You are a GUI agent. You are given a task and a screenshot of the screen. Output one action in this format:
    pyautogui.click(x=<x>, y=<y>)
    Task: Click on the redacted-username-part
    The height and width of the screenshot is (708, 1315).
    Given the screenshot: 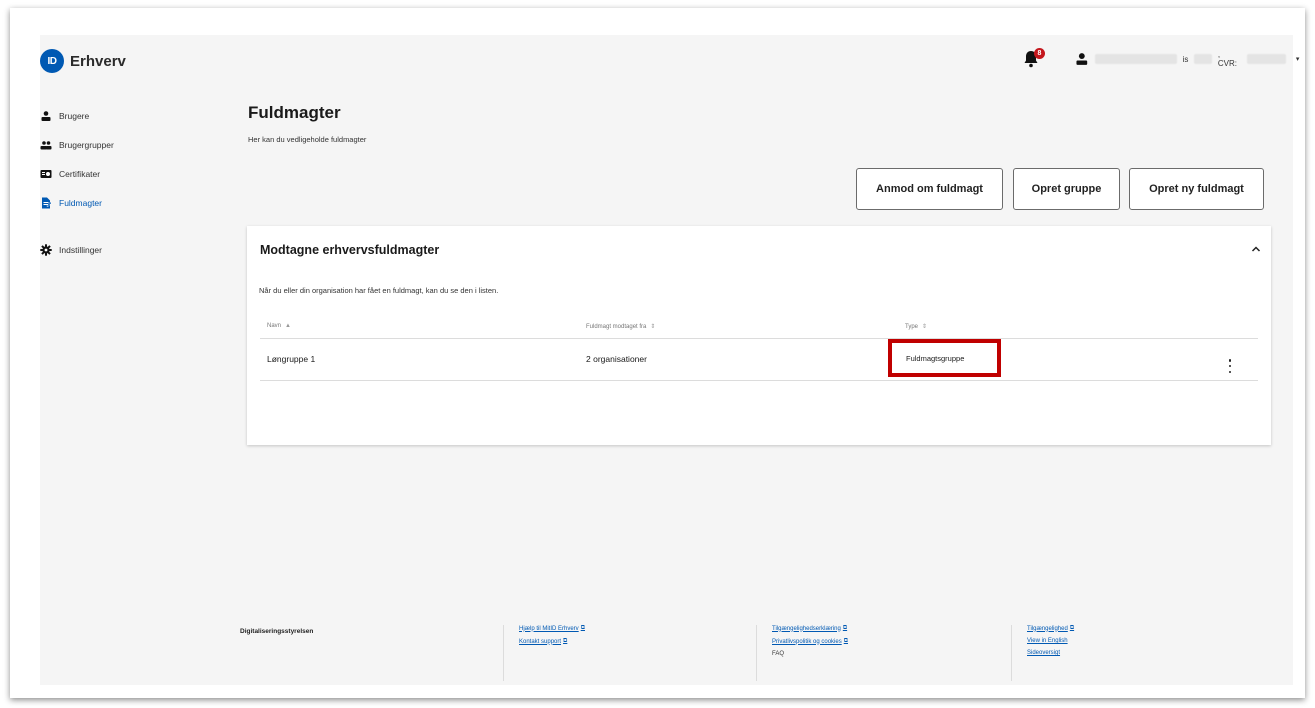 What is the action you would take?
    pyautogui.click(x=1203, y=59)
    